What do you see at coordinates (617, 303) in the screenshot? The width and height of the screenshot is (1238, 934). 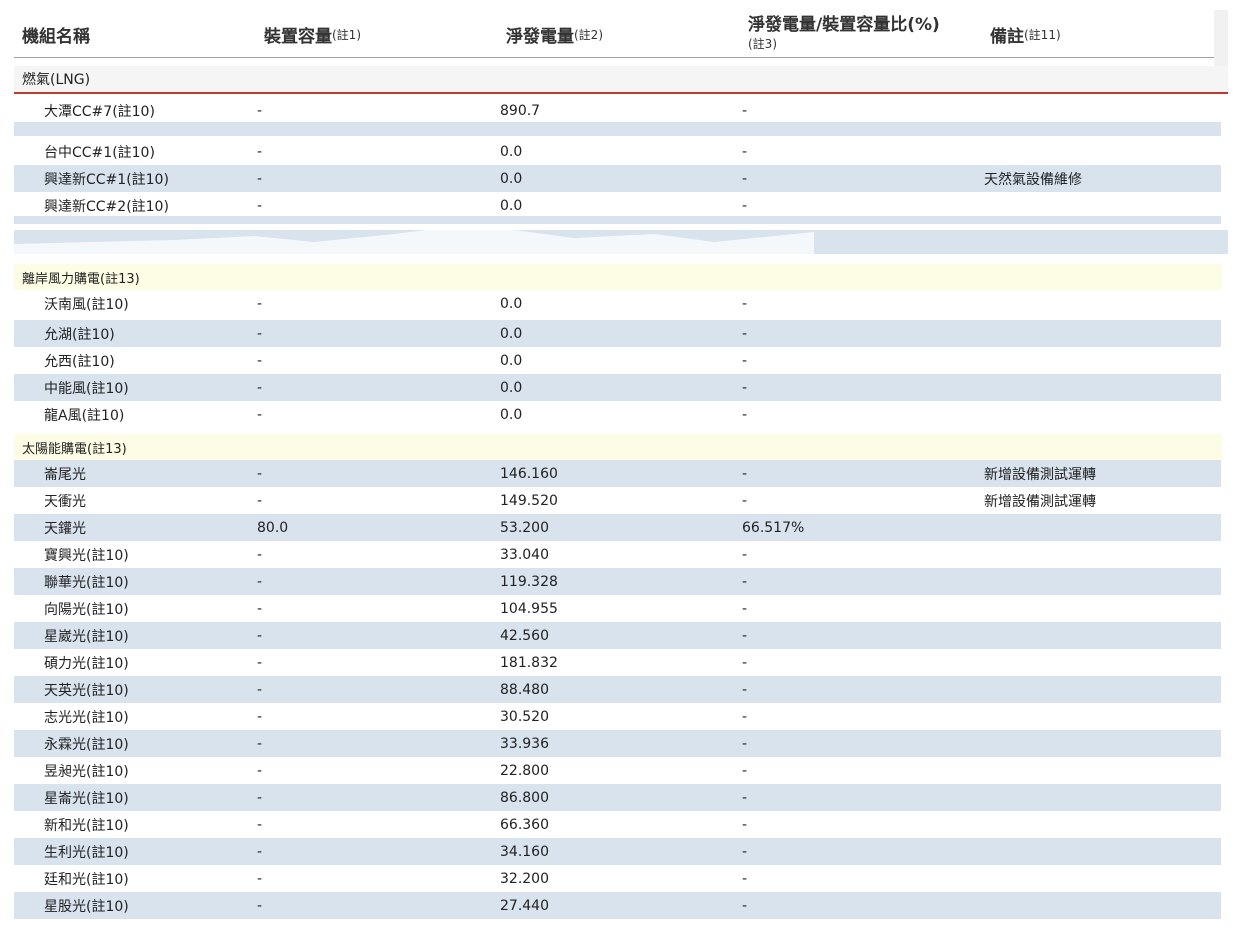 I see `table-row: 沃南風(註10) - 0.0 -` at bounding box center [617, 303].